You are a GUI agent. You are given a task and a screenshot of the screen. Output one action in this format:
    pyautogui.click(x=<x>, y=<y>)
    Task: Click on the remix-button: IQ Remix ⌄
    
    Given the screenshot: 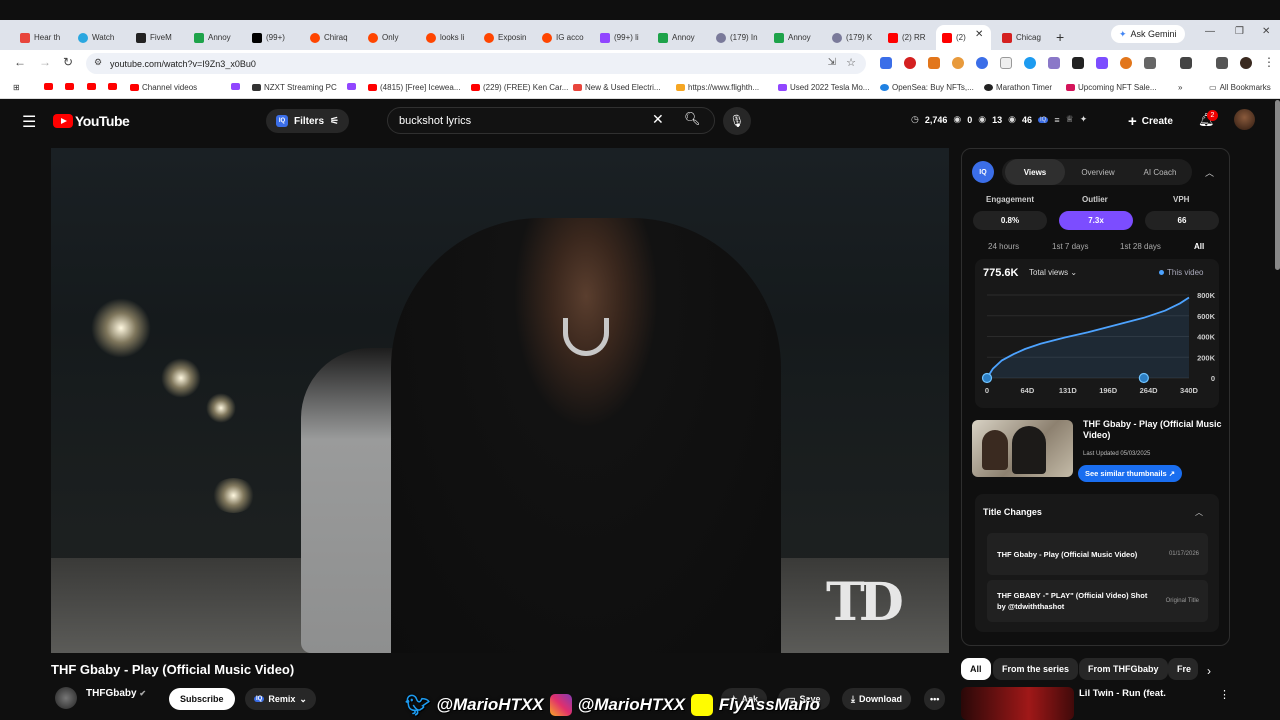 What is the action you would take?
    pyautogui.click(x=280, y=699)
    